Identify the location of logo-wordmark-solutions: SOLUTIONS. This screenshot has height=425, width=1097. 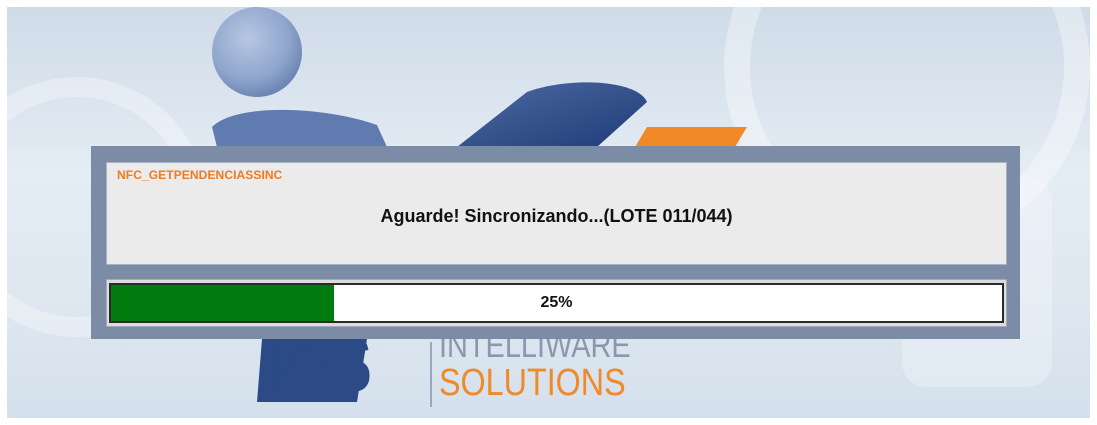
(532, 383).